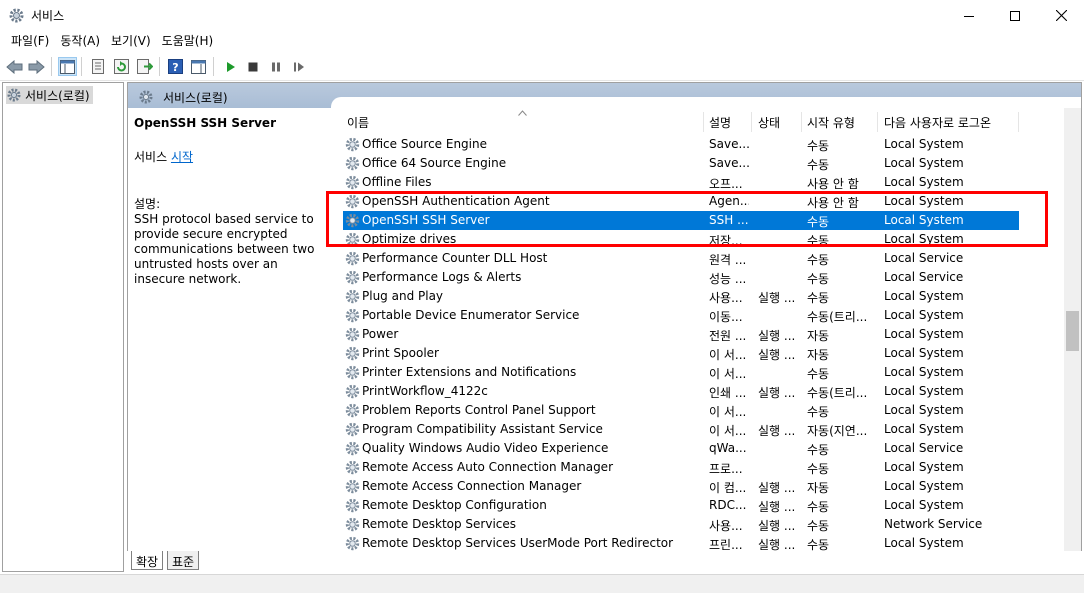 This screenshot has height=593, width=1084. What do you see at coordinates (183, 560) in the screenshot?
I see `tab-standard: 표준` at bounding box center [183, 560].